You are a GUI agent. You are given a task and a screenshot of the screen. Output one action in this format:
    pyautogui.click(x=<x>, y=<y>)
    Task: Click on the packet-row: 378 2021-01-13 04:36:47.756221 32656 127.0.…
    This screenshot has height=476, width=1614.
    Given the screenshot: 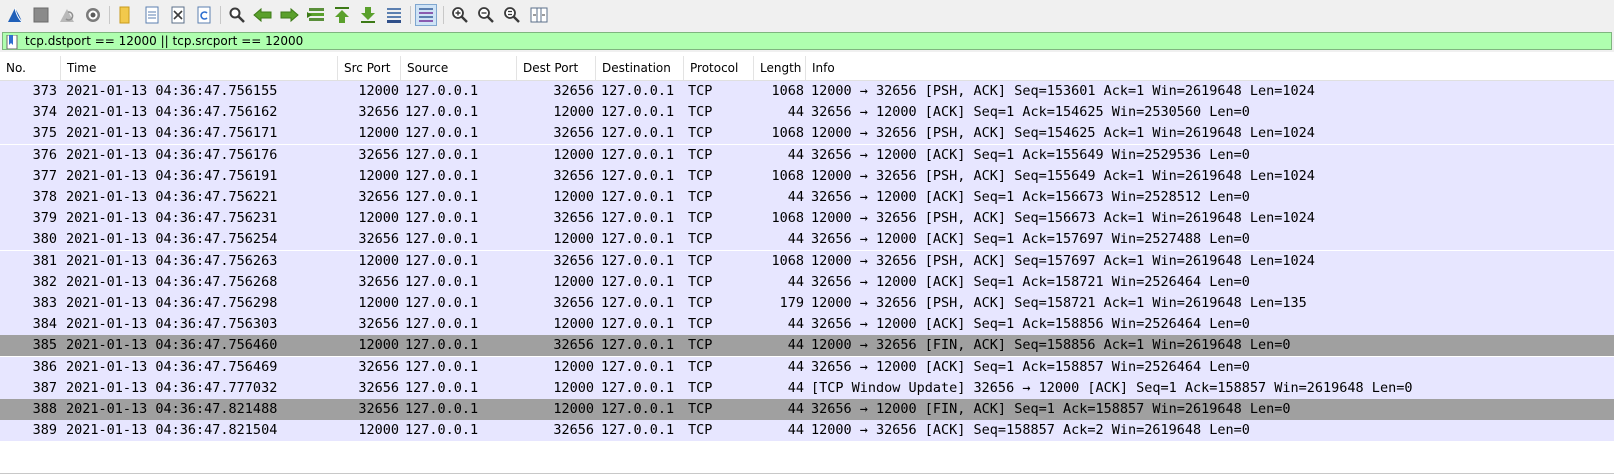 What is the action you would take?
    pyautogui.click(x=807, y=197)
    